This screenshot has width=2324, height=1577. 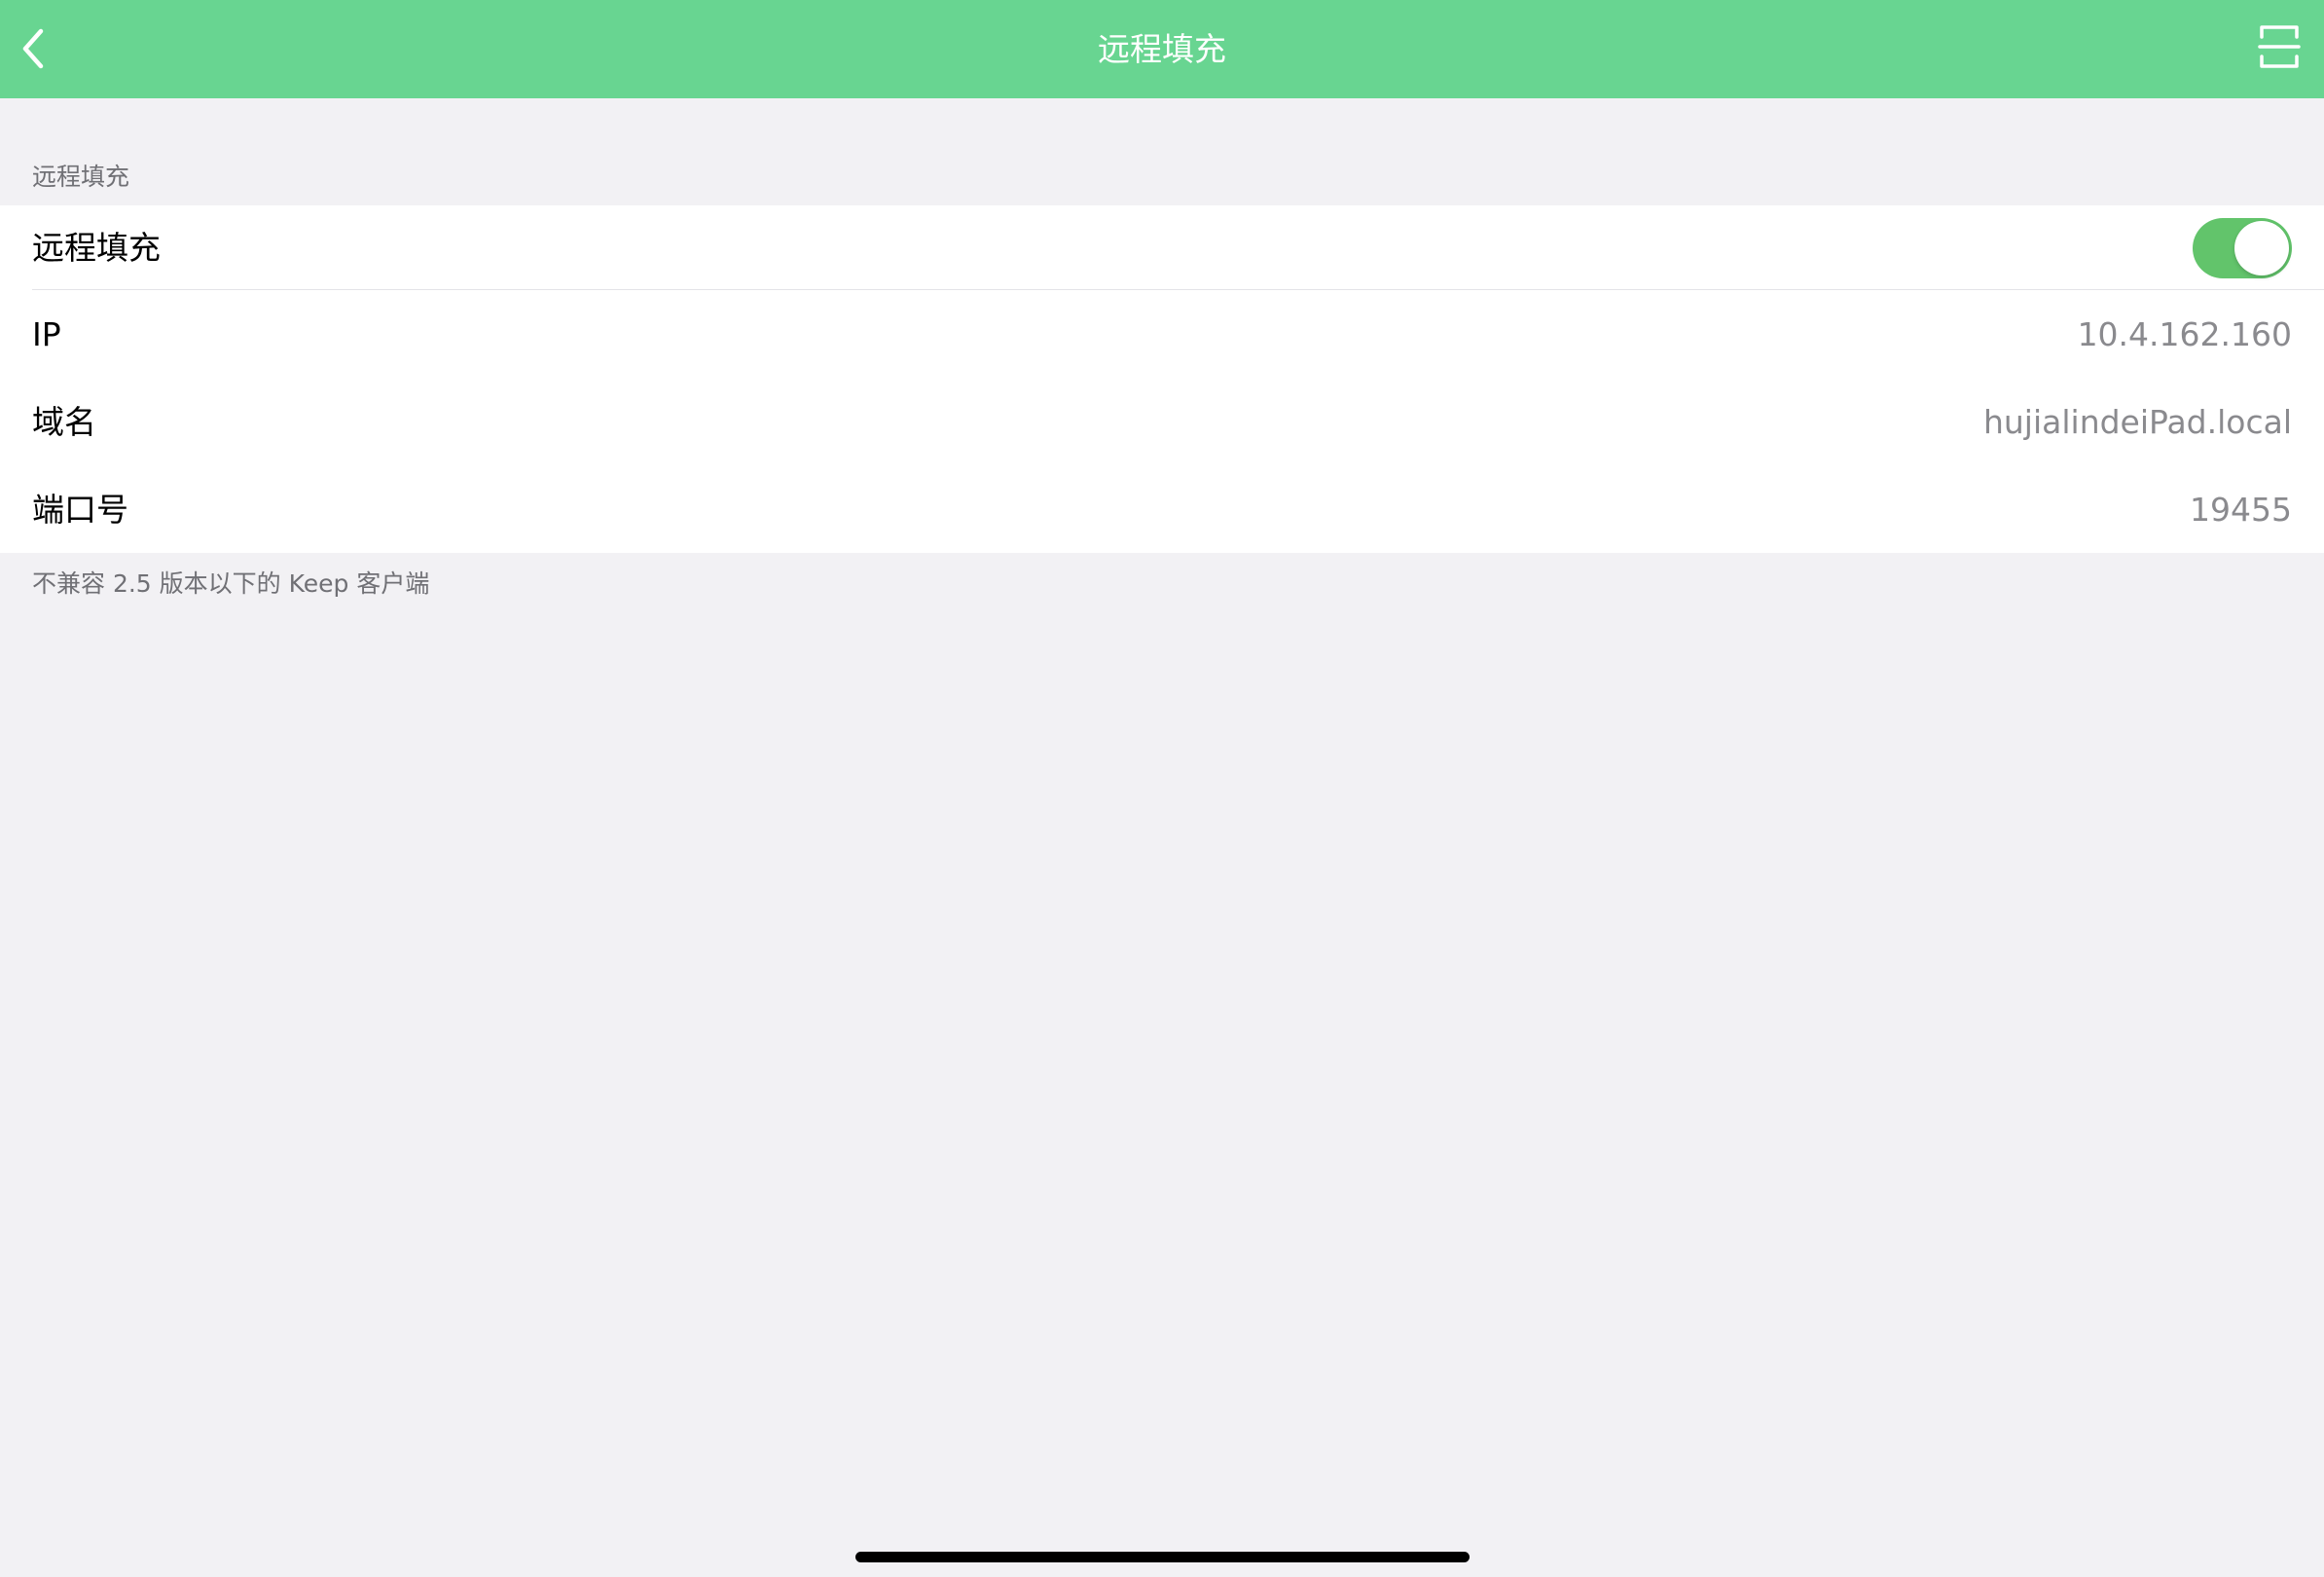 What do you see at coordinates (2261, 248) in the screenshot?
I see `toggle-knob` at bounding box center [2261, 248].